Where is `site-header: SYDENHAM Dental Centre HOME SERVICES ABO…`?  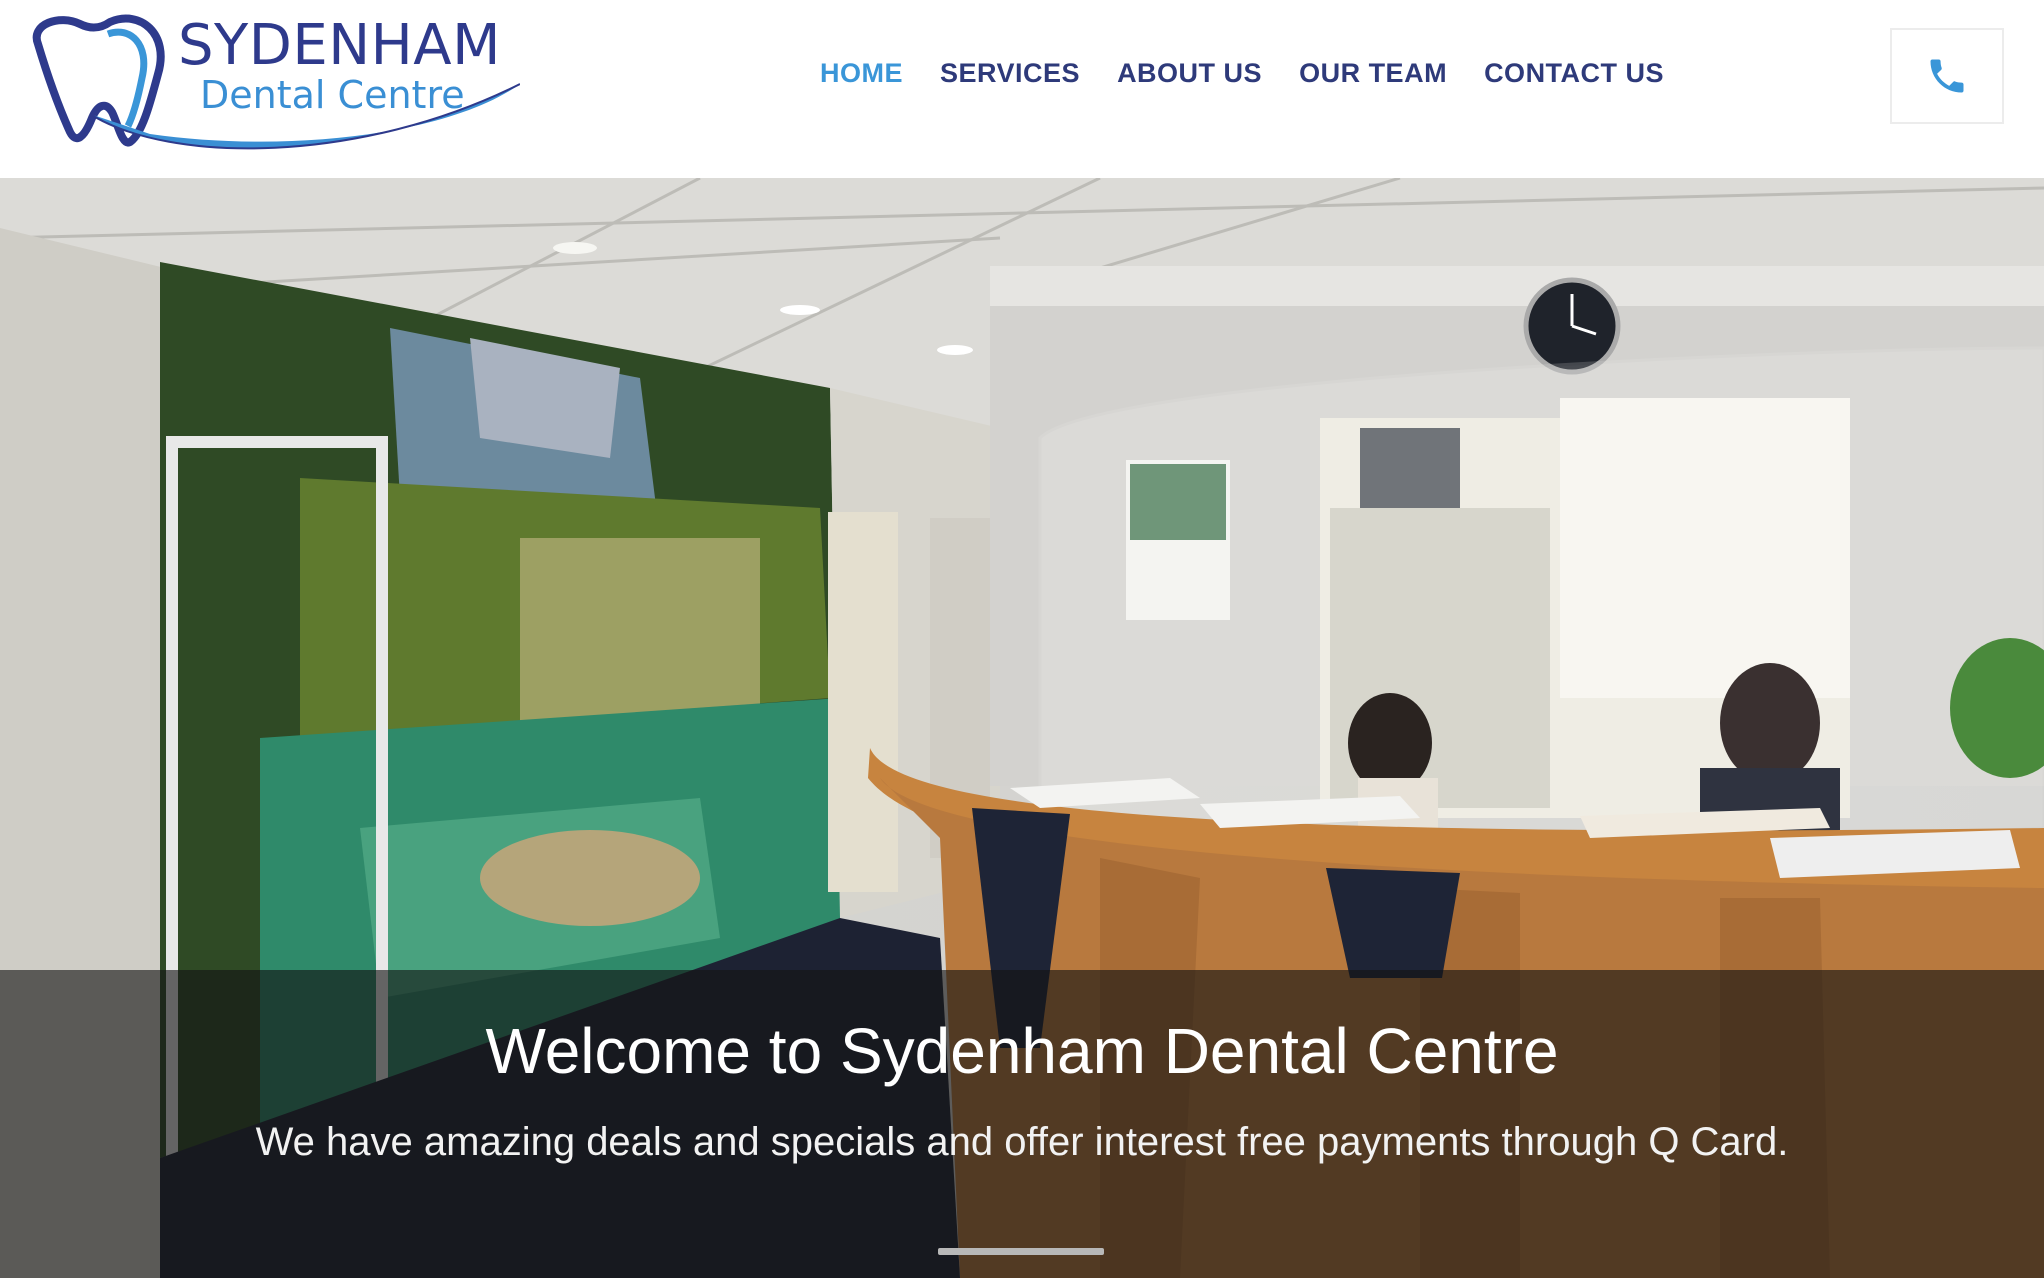 site-header: SYDENHAM Dental Centre HOME SERVICES ABO… is located at coordinates (1022, 89).